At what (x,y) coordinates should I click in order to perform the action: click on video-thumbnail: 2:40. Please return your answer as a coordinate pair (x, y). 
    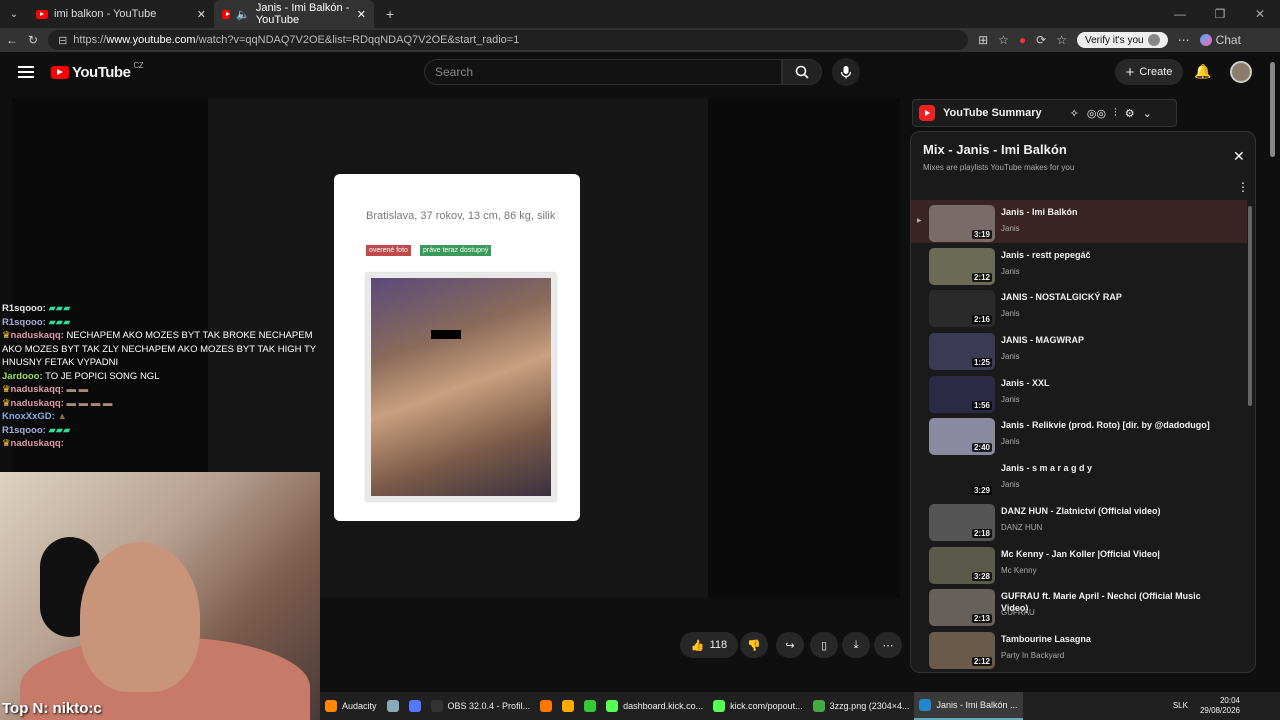
    Looking at the image, I should click on (962, 437).